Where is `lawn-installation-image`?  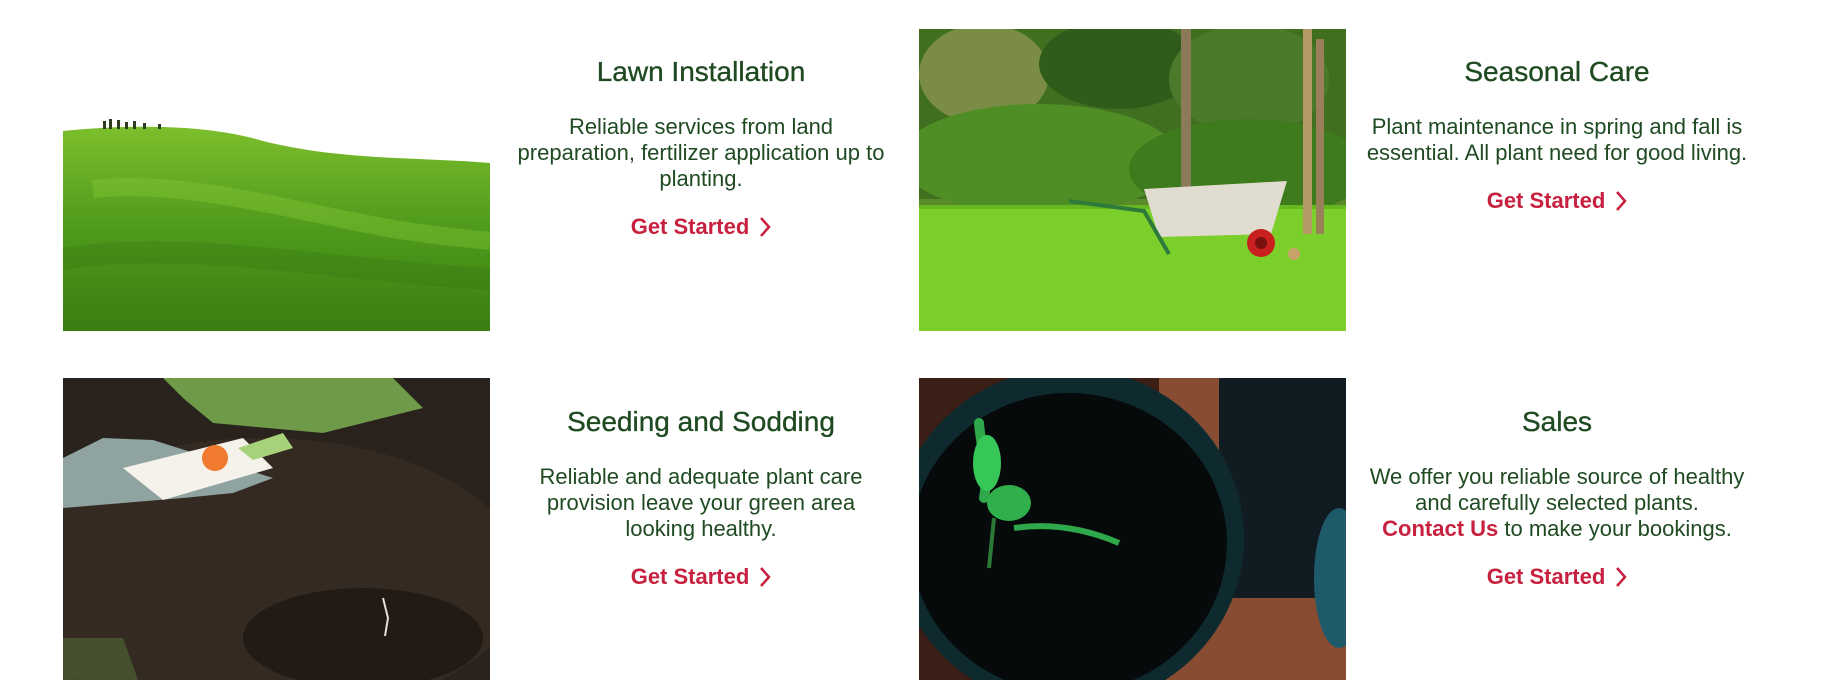 lawn-installation-image is located at coordinates (276, 180).